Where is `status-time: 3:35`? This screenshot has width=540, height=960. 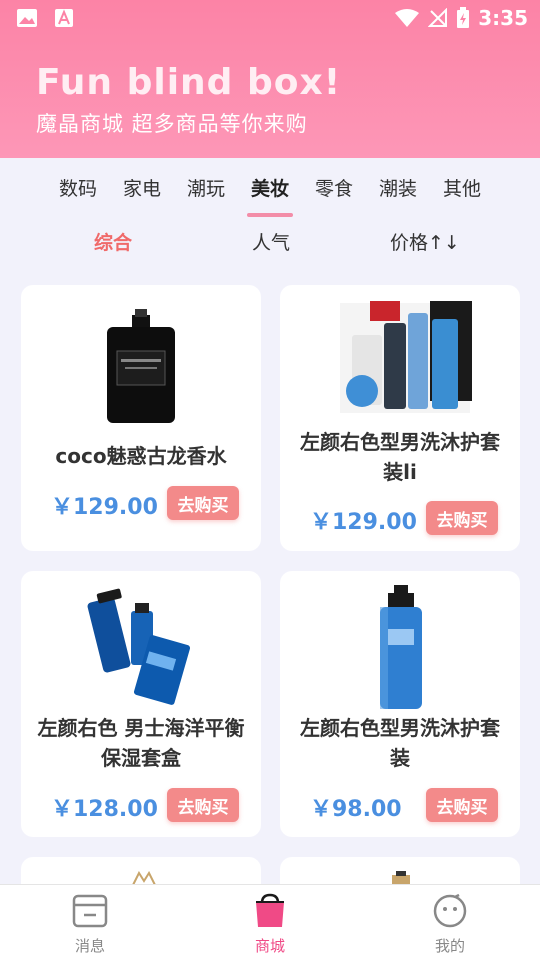 status-time: 3:35 is located at coordinates (503, 18).